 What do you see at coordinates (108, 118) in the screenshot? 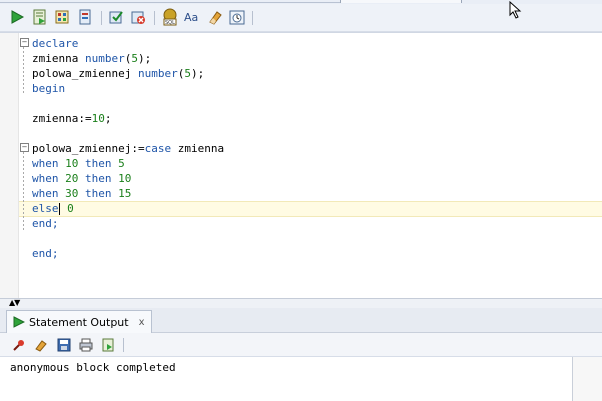
I see `code-text: ;` at bounding box center [108, 118].